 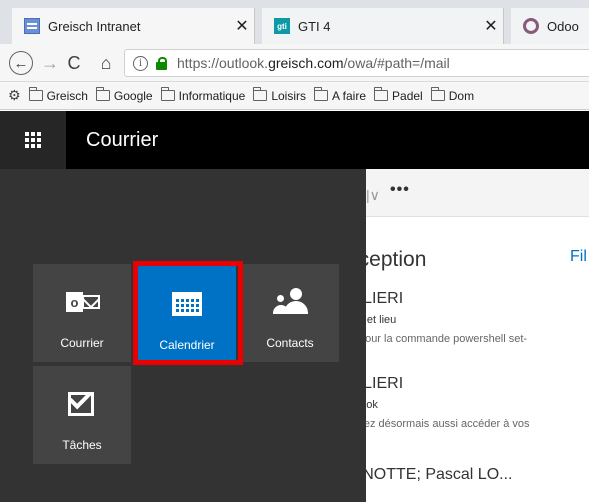 What do you see at coordinates (383, 26) in the screenshot?
I see `tab-gti-4: gti GTI 4 ✕` at bounding box center [383, 26].